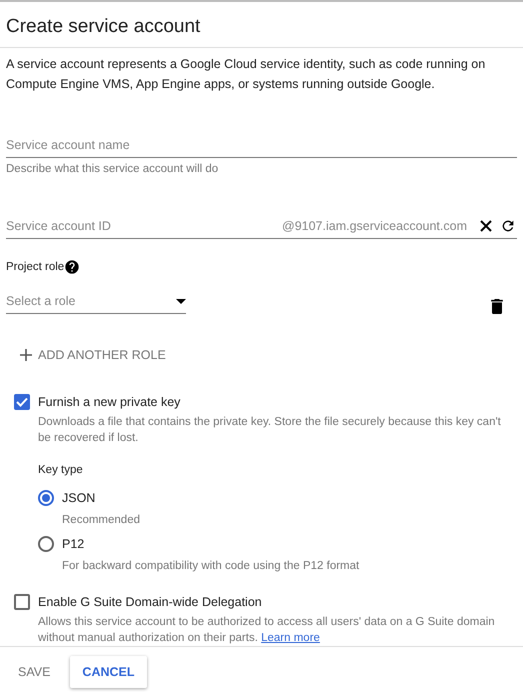 The height and width of the screenshot is (698, 523). I want to click on help-icon, so click(72, 266).